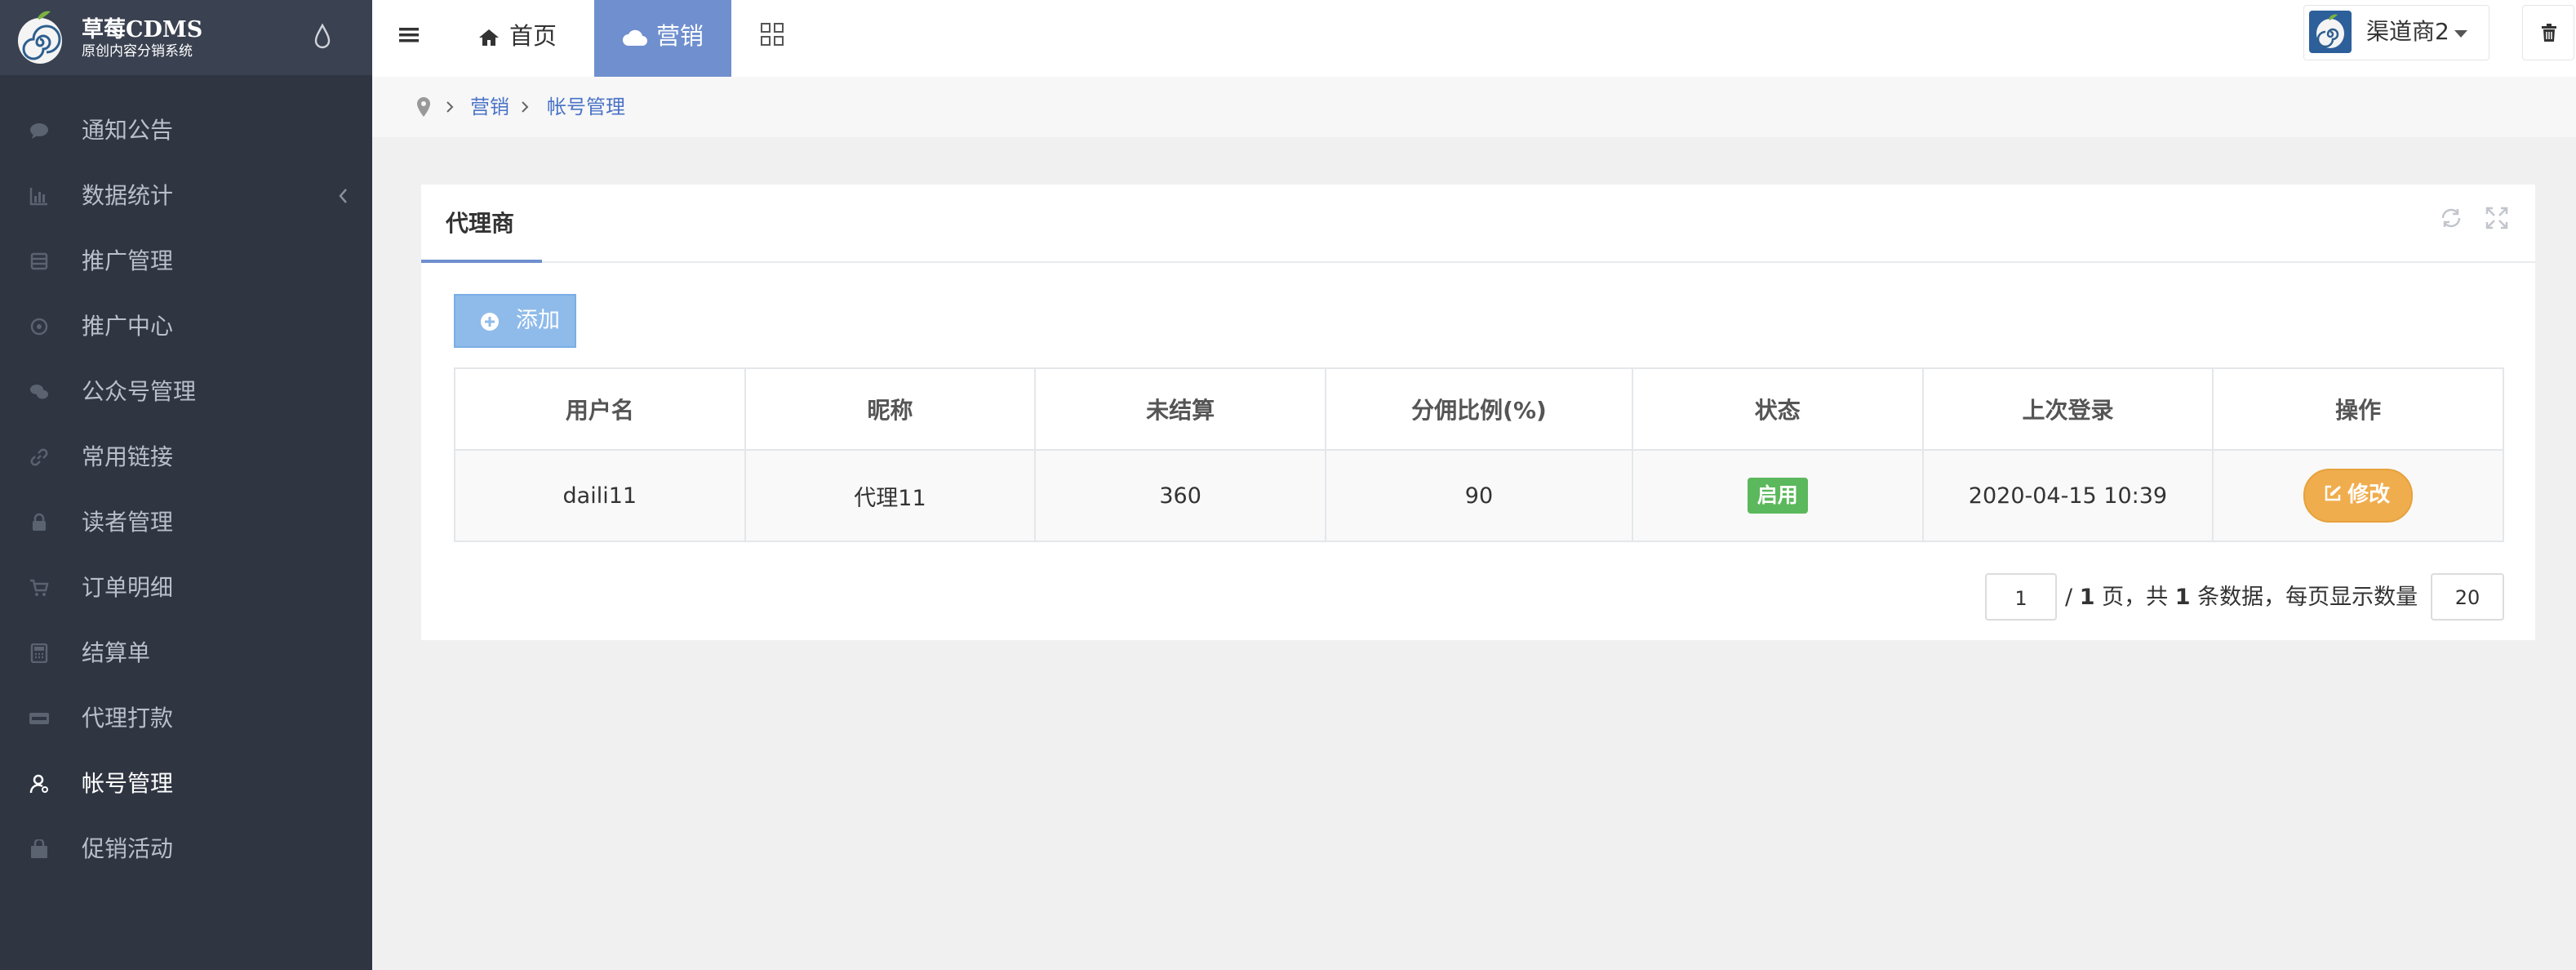 This screenshot has height=970, width=2576. Describe the element at coordinates (128, 588) in the screenshot. I see `sidebar-item-label: 订单明细` at that location.